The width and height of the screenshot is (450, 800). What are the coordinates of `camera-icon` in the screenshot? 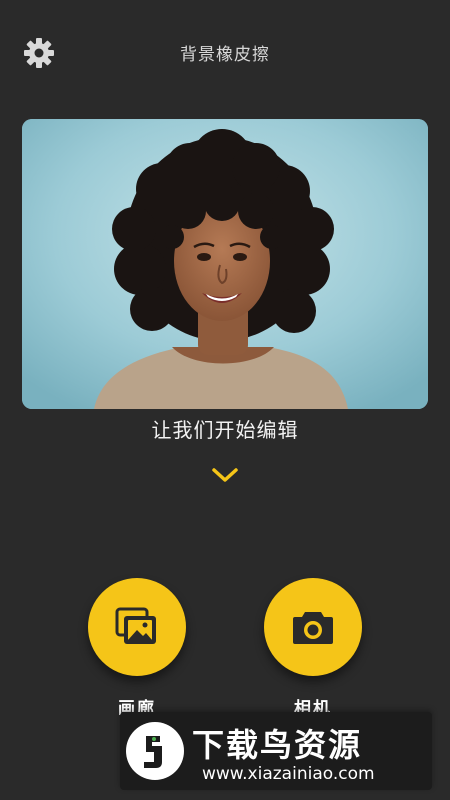 It's located at (313, 628).